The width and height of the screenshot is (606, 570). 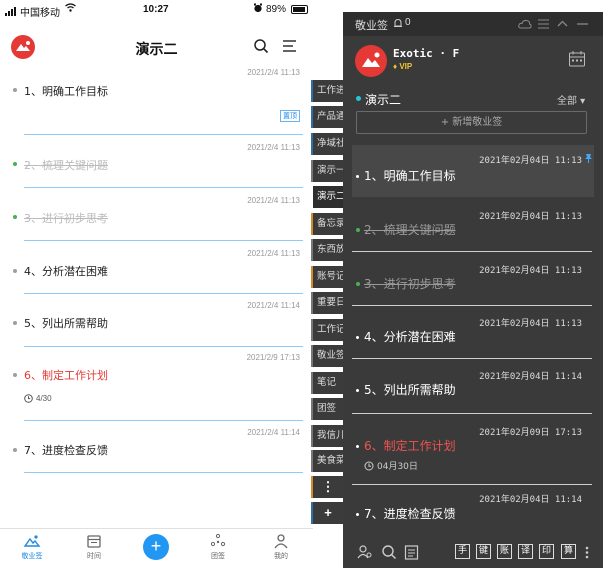 I want to click on due-date-text: 04月30日, so click(x=397, y=467).